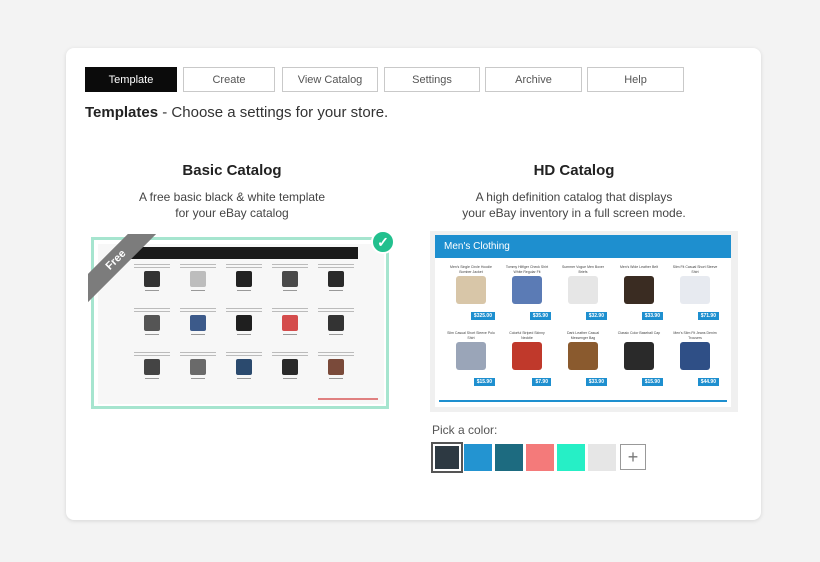 This screenshot has width=820, height=562. I want to click on basic-preview-header, so click(244, 253).